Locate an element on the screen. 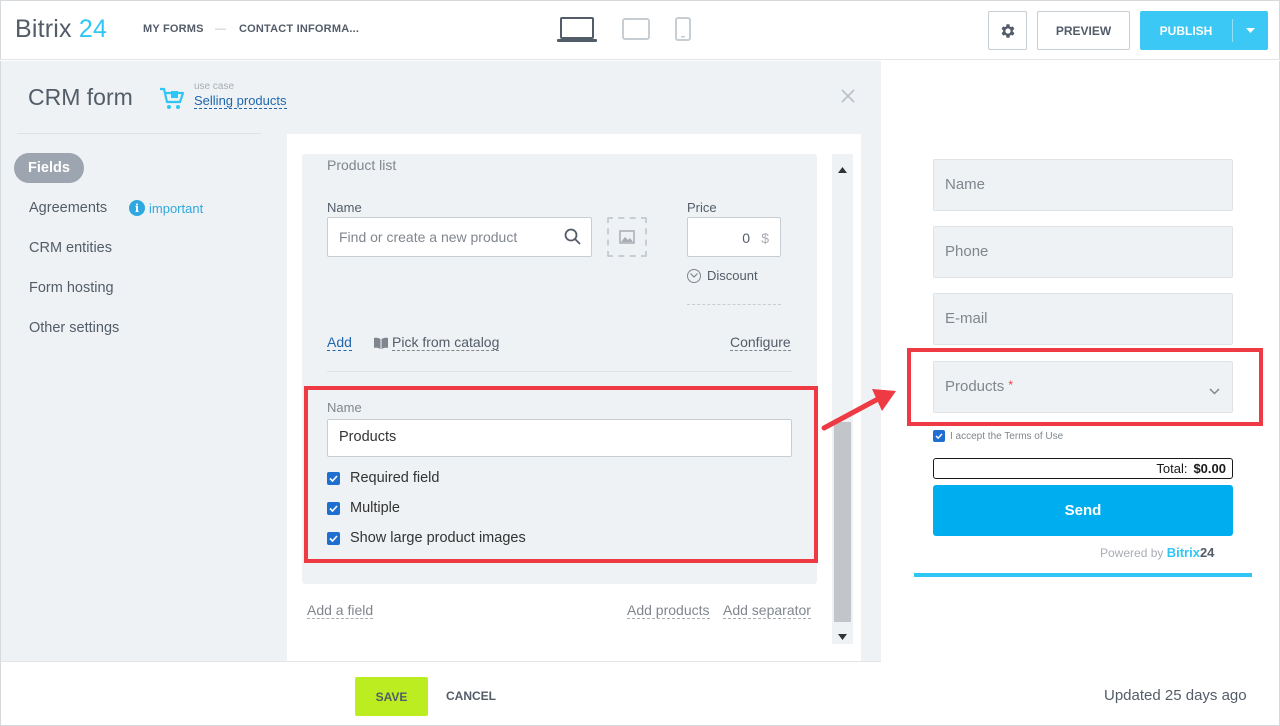 Image resolution: width=1280 pixels, height=726 pixels. add-product-link: Add is located at coordinates (339, 342).